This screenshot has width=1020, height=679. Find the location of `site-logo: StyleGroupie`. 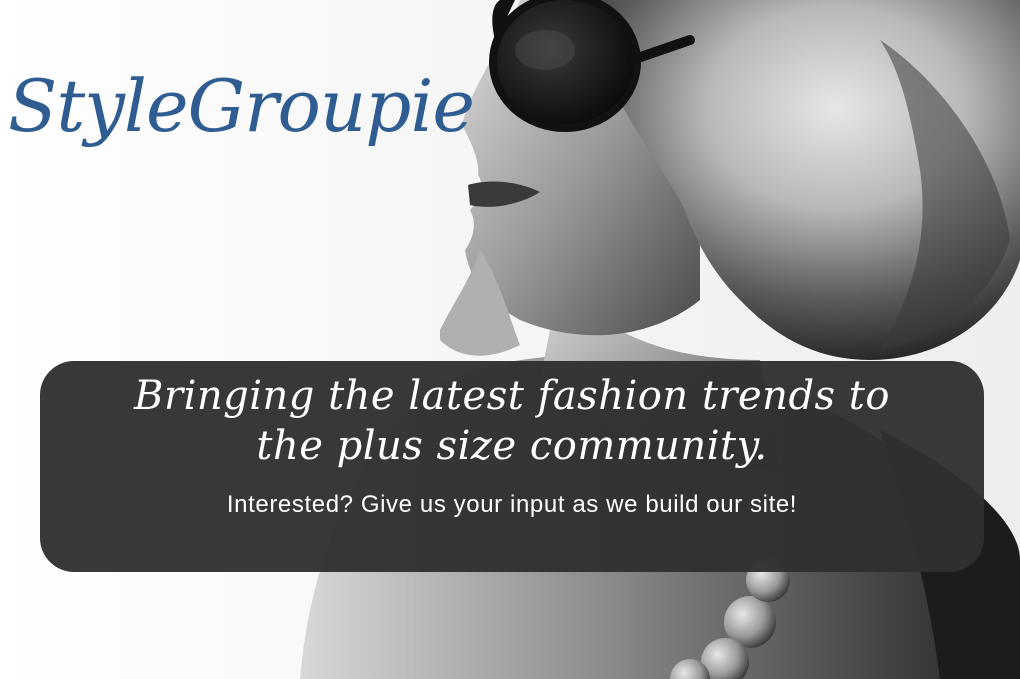

site-logo: StyleGroupie is located at coordinates (241, 106).